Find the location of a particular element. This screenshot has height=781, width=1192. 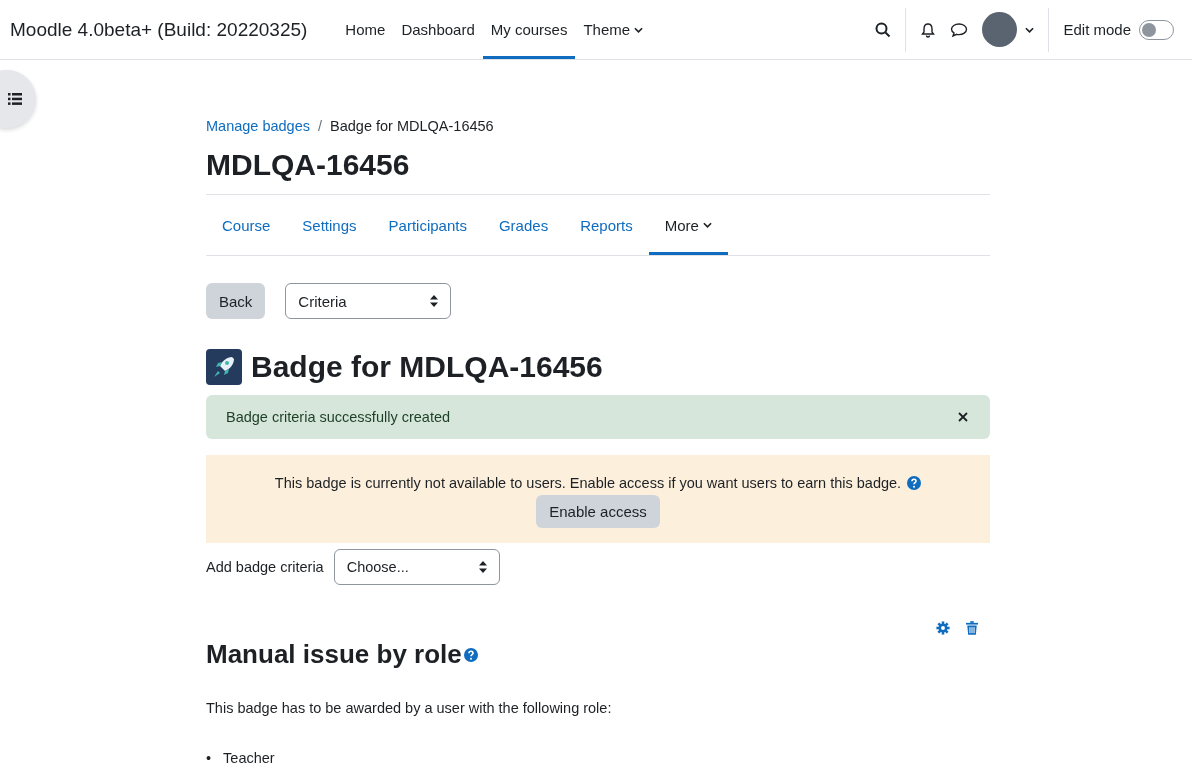

settings-icon is located at coordinates (943, 628).